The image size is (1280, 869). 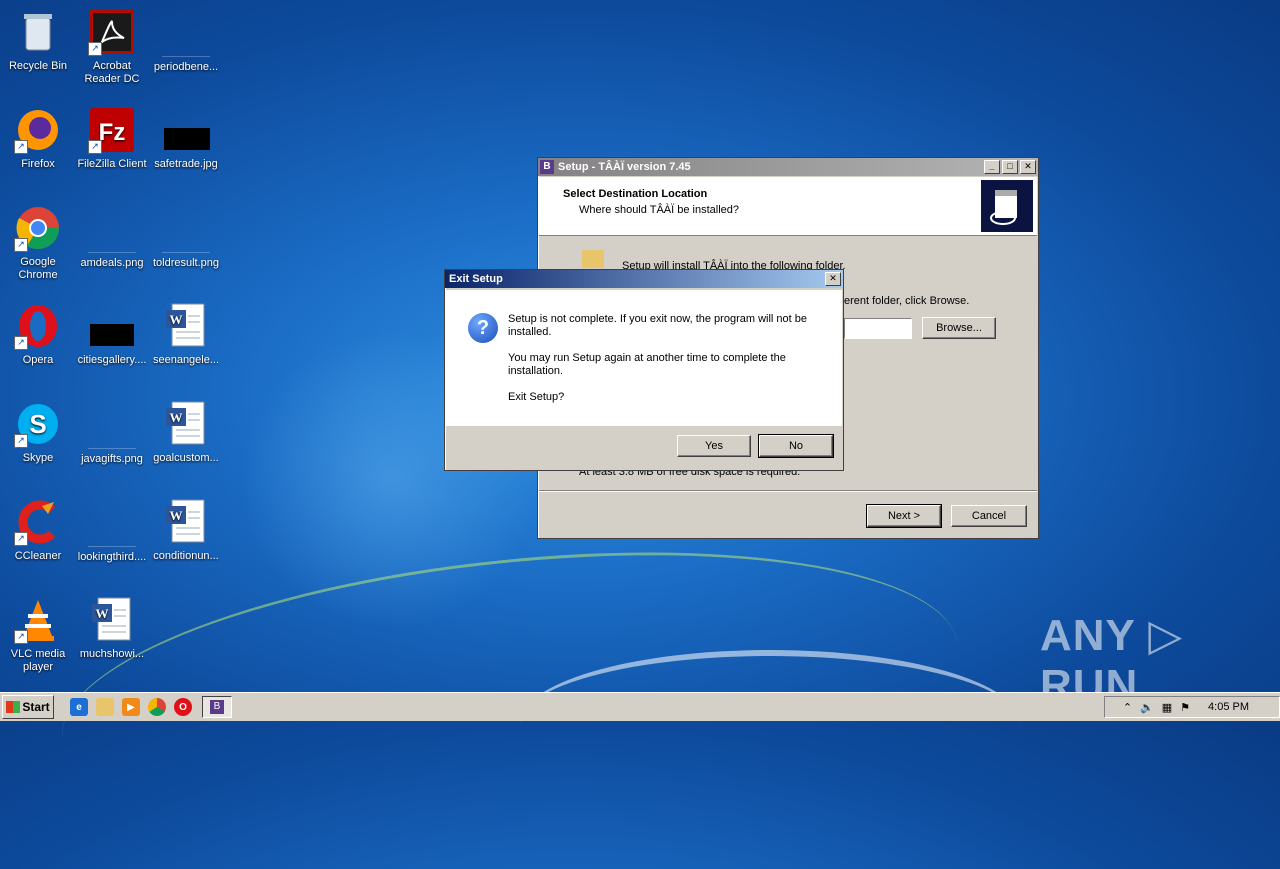 What do you see at coordinates (635, 194) in the screenshot?
I see `setup-heading: Select Destination Location` at bounding box center [635, 194].